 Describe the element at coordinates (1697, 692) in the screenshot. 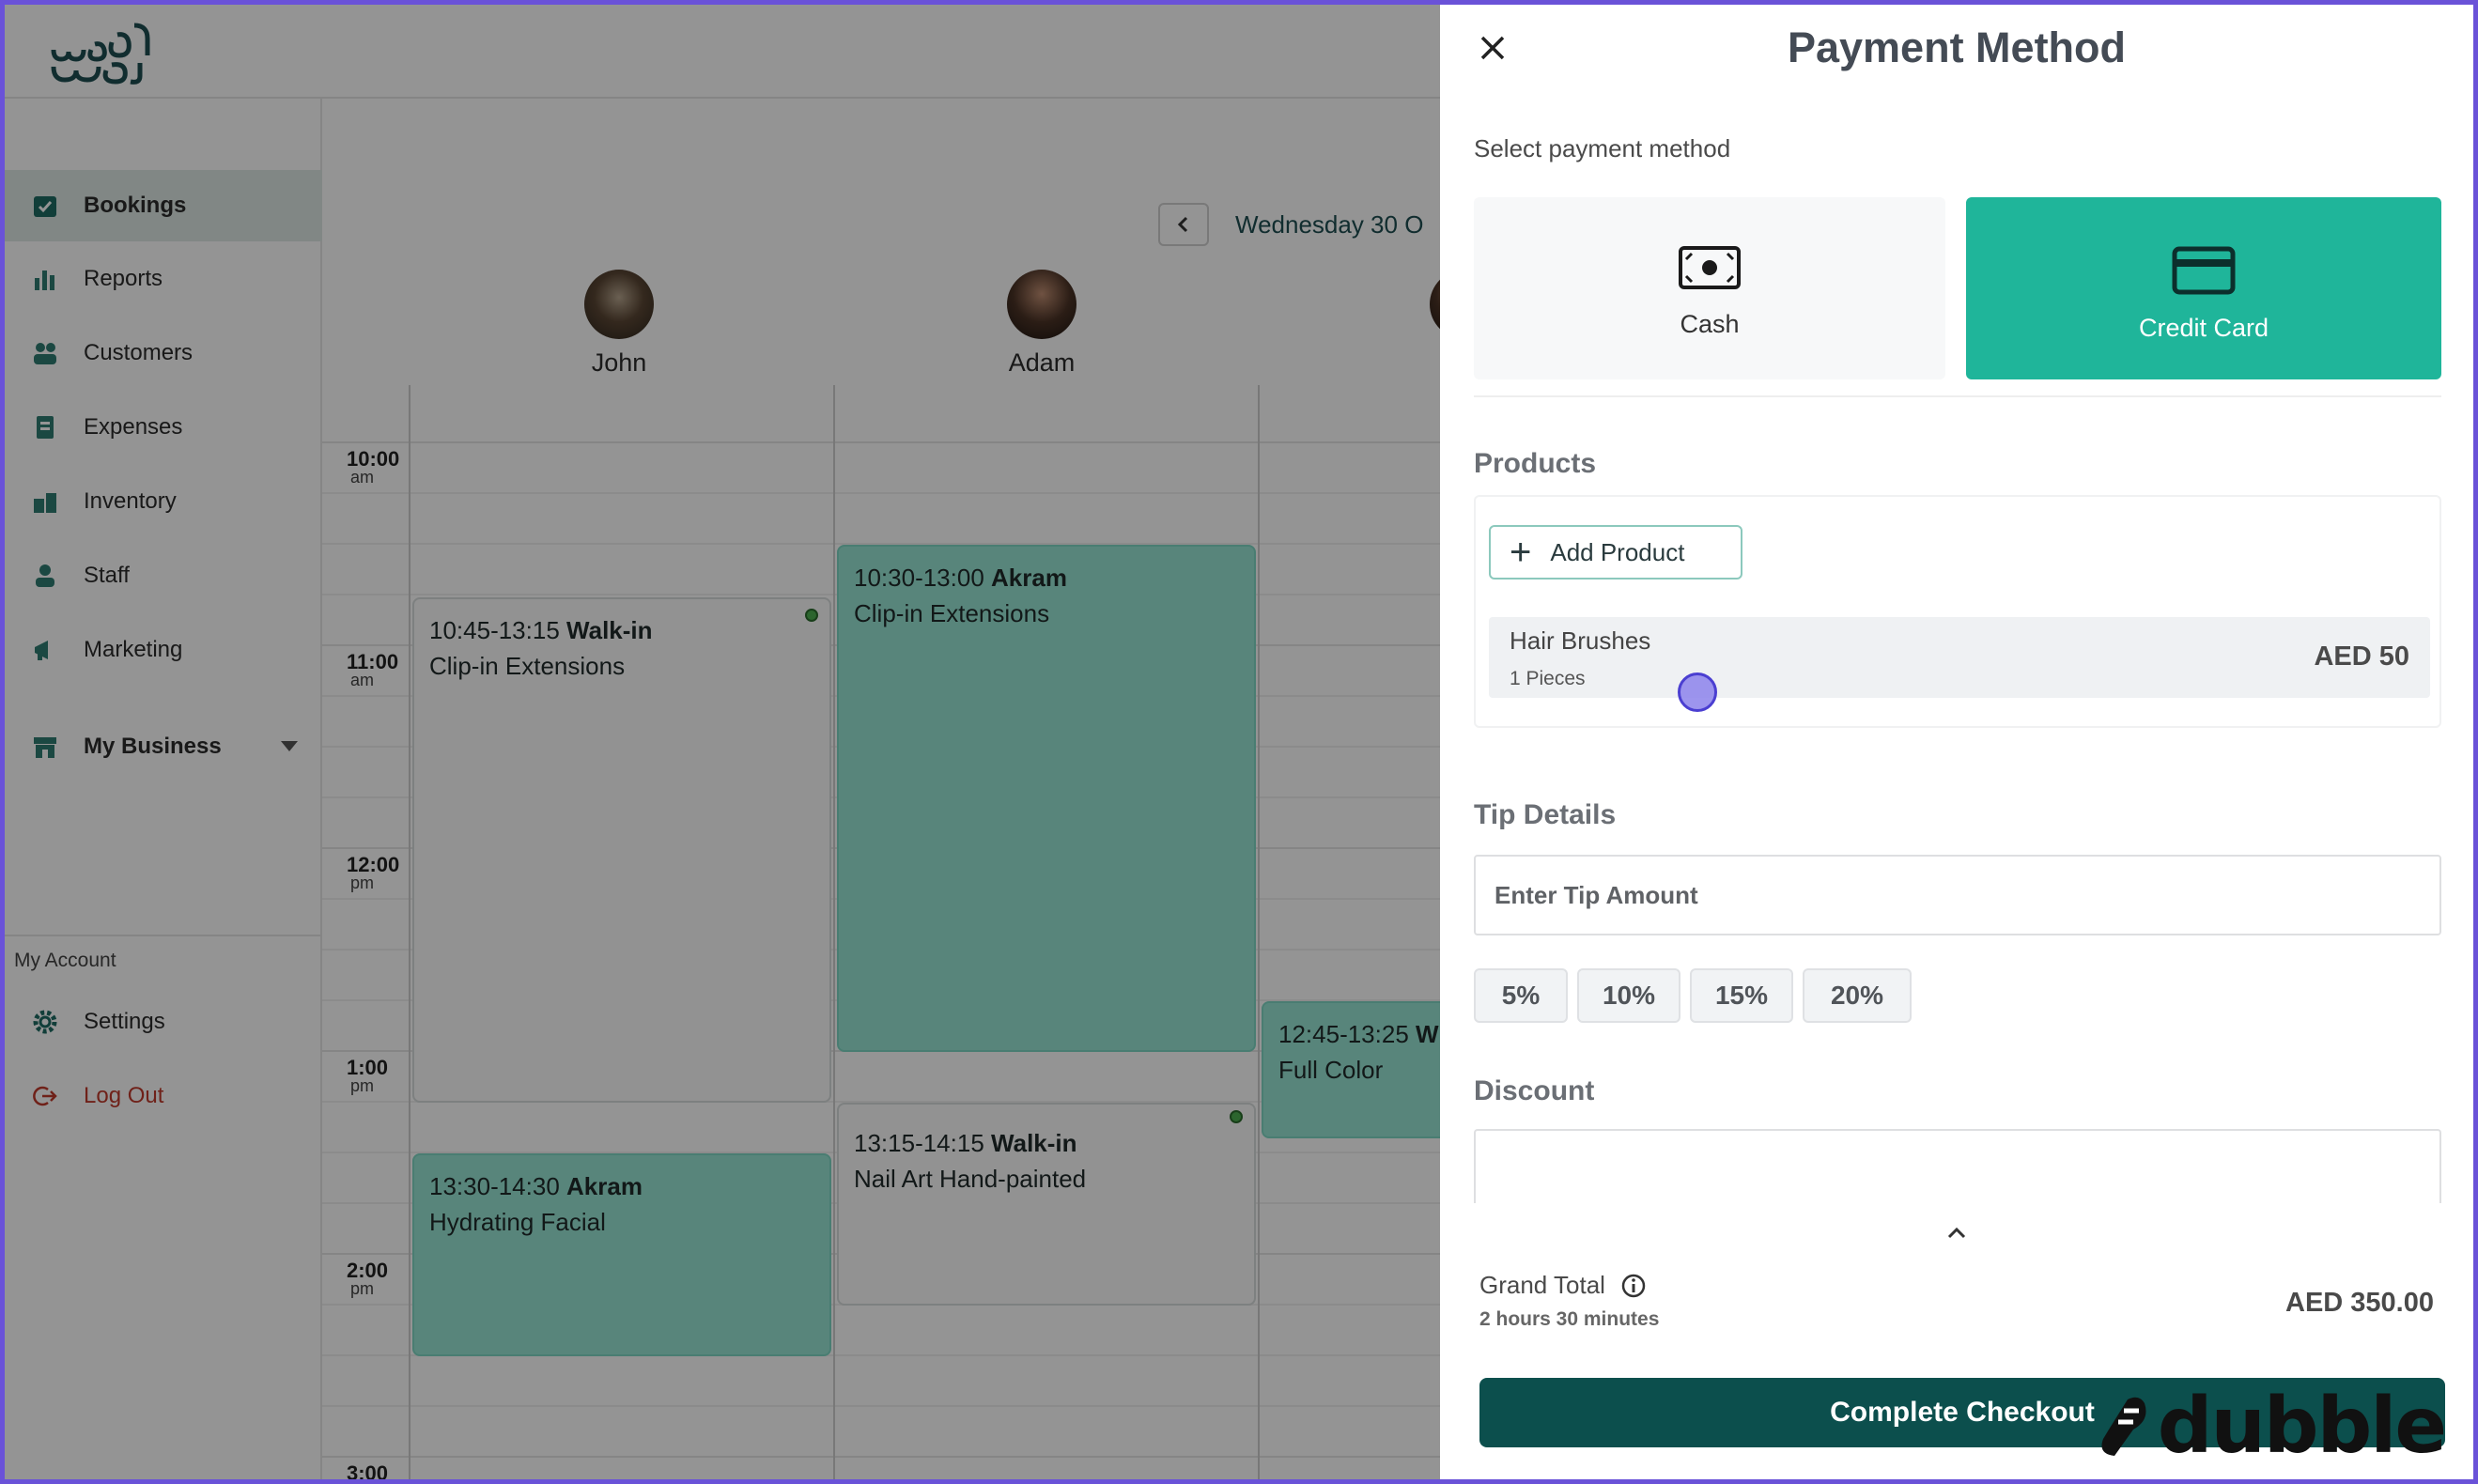

I see `mouse-cursor` at that location.